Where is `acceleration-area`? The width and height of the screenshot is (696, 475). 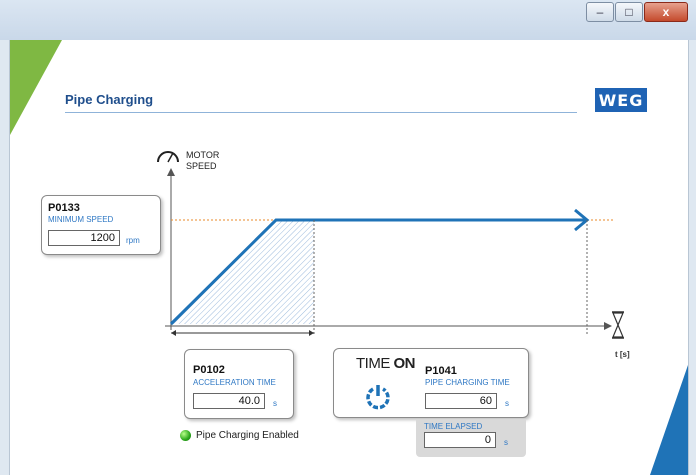
acceleration-area is located at coordinates (242, 272).